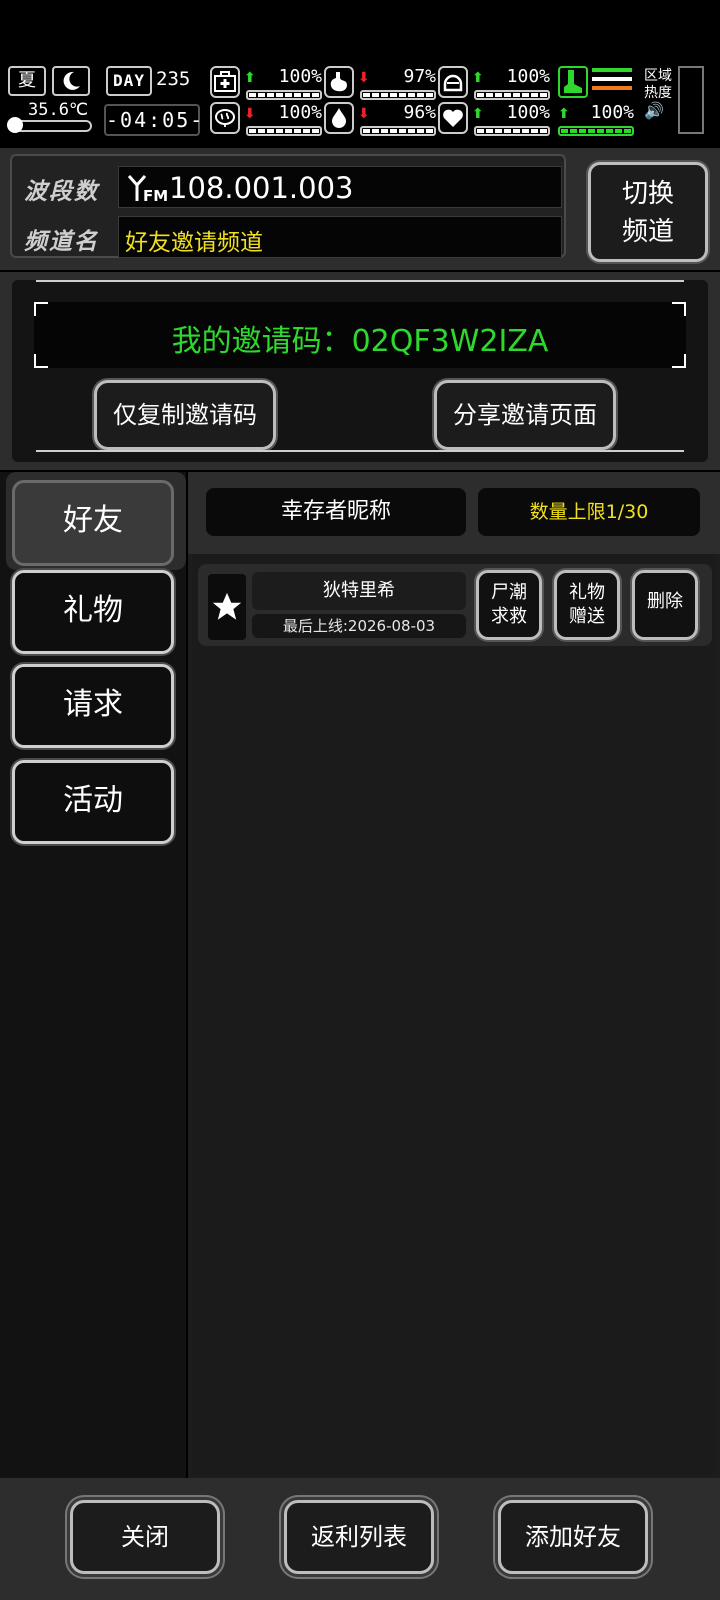 This screenshot has height=1600, width=720. Describe the element at coordinates (225, 82) in the screenshot. I see `medkit-icon` at that location.